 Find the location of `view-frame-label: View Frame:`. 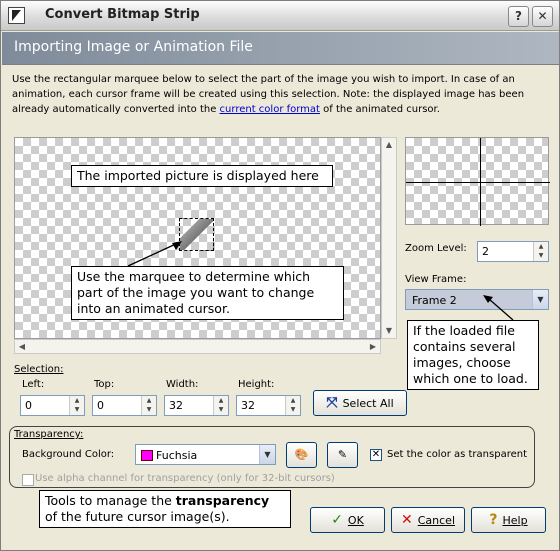

view-frame-label: View Frame: is located at coordinates (436, 279).